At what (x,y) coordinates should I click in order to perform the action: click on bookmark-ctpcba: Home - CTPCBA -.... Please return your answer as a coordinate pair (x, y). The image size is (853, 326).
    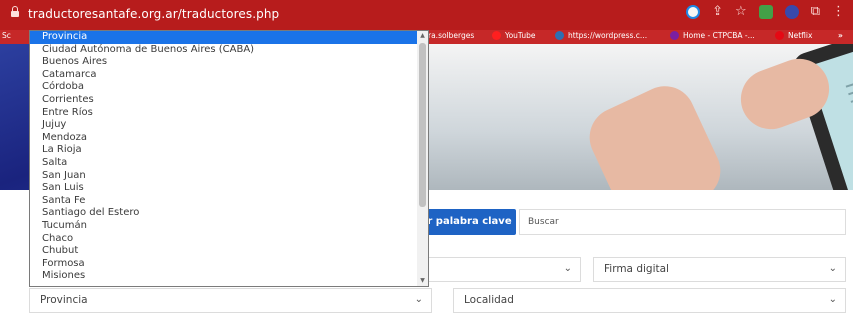
    Looking at the image, I should click on (712, 35).